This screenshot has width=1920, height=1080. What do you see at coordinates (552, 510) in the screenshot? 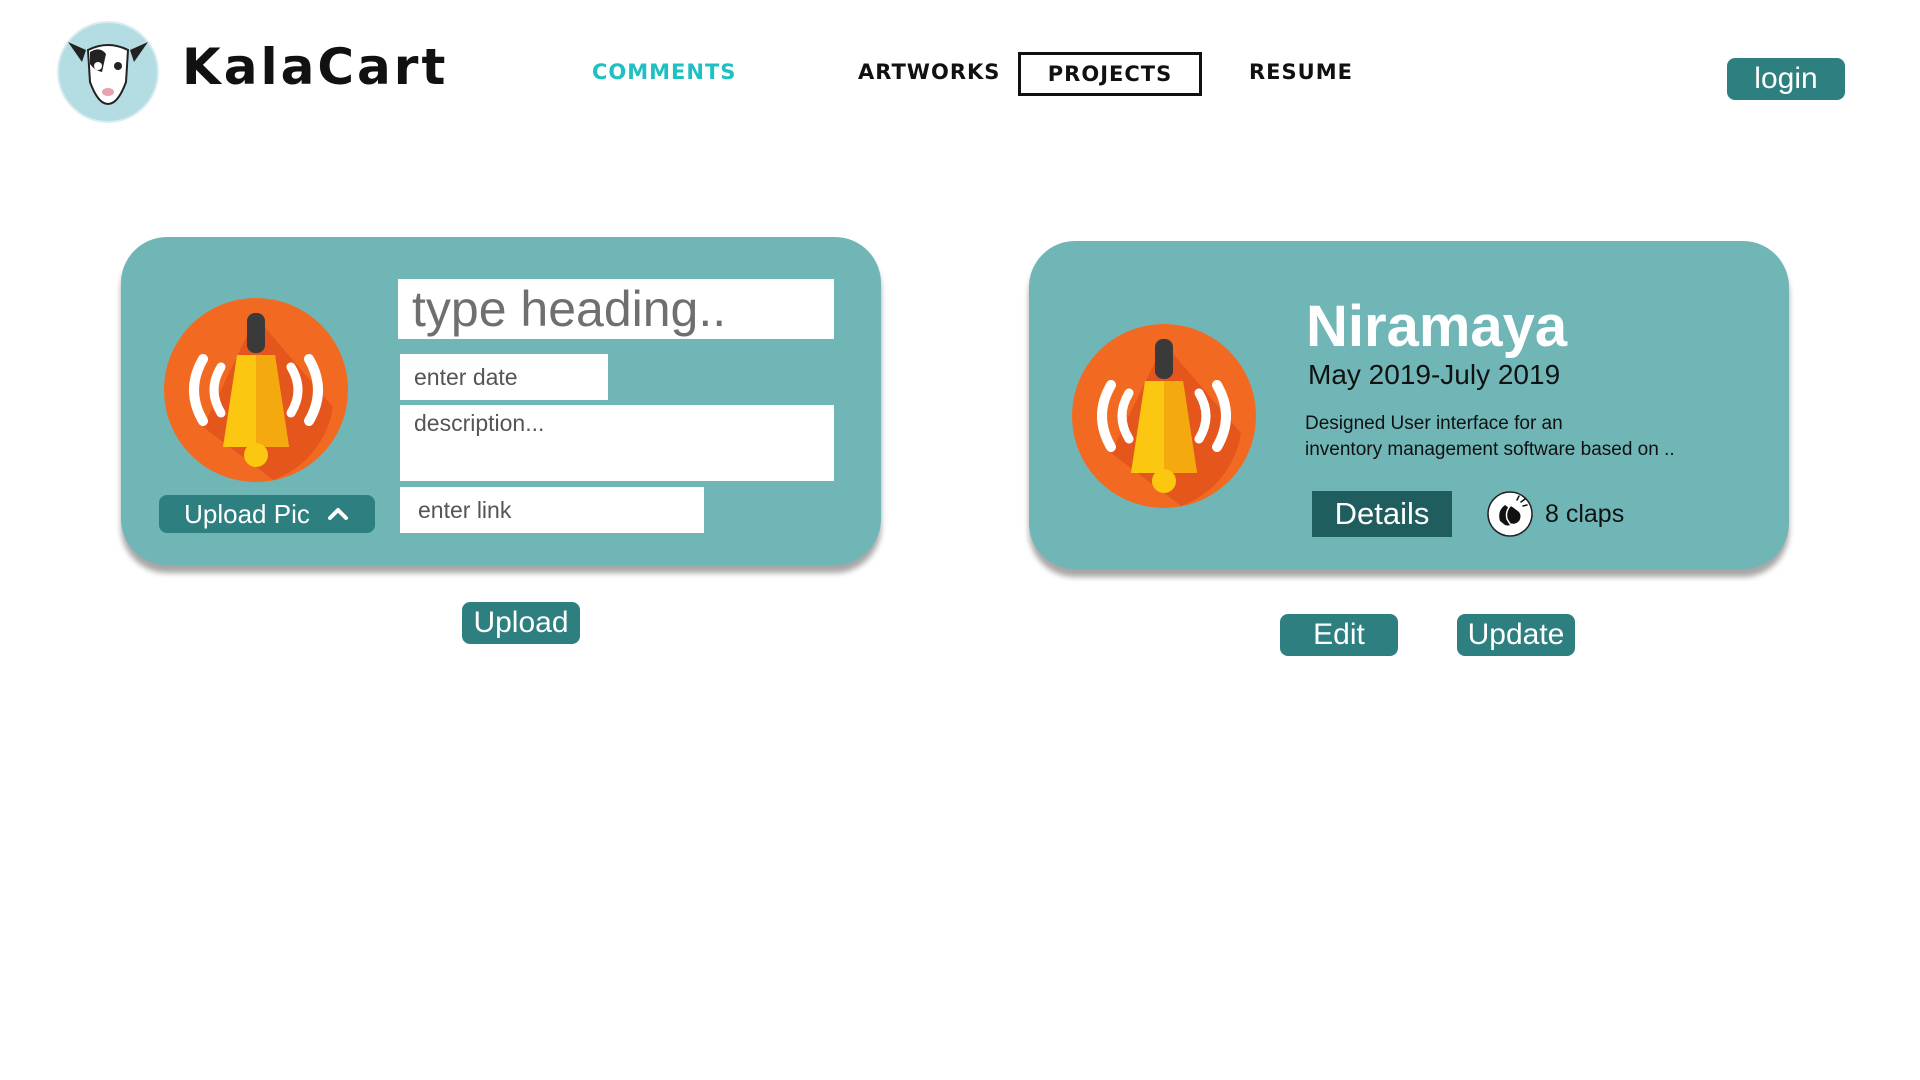
I see `link-input: enter link` at bounding box center [552, 510].